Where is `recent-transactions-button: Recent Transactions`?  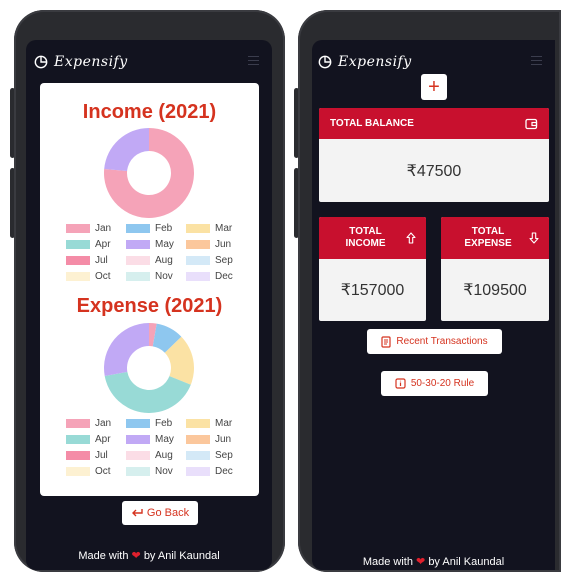
recent-transactions-button: Recent Transactions is located at coordinates (434, 341).